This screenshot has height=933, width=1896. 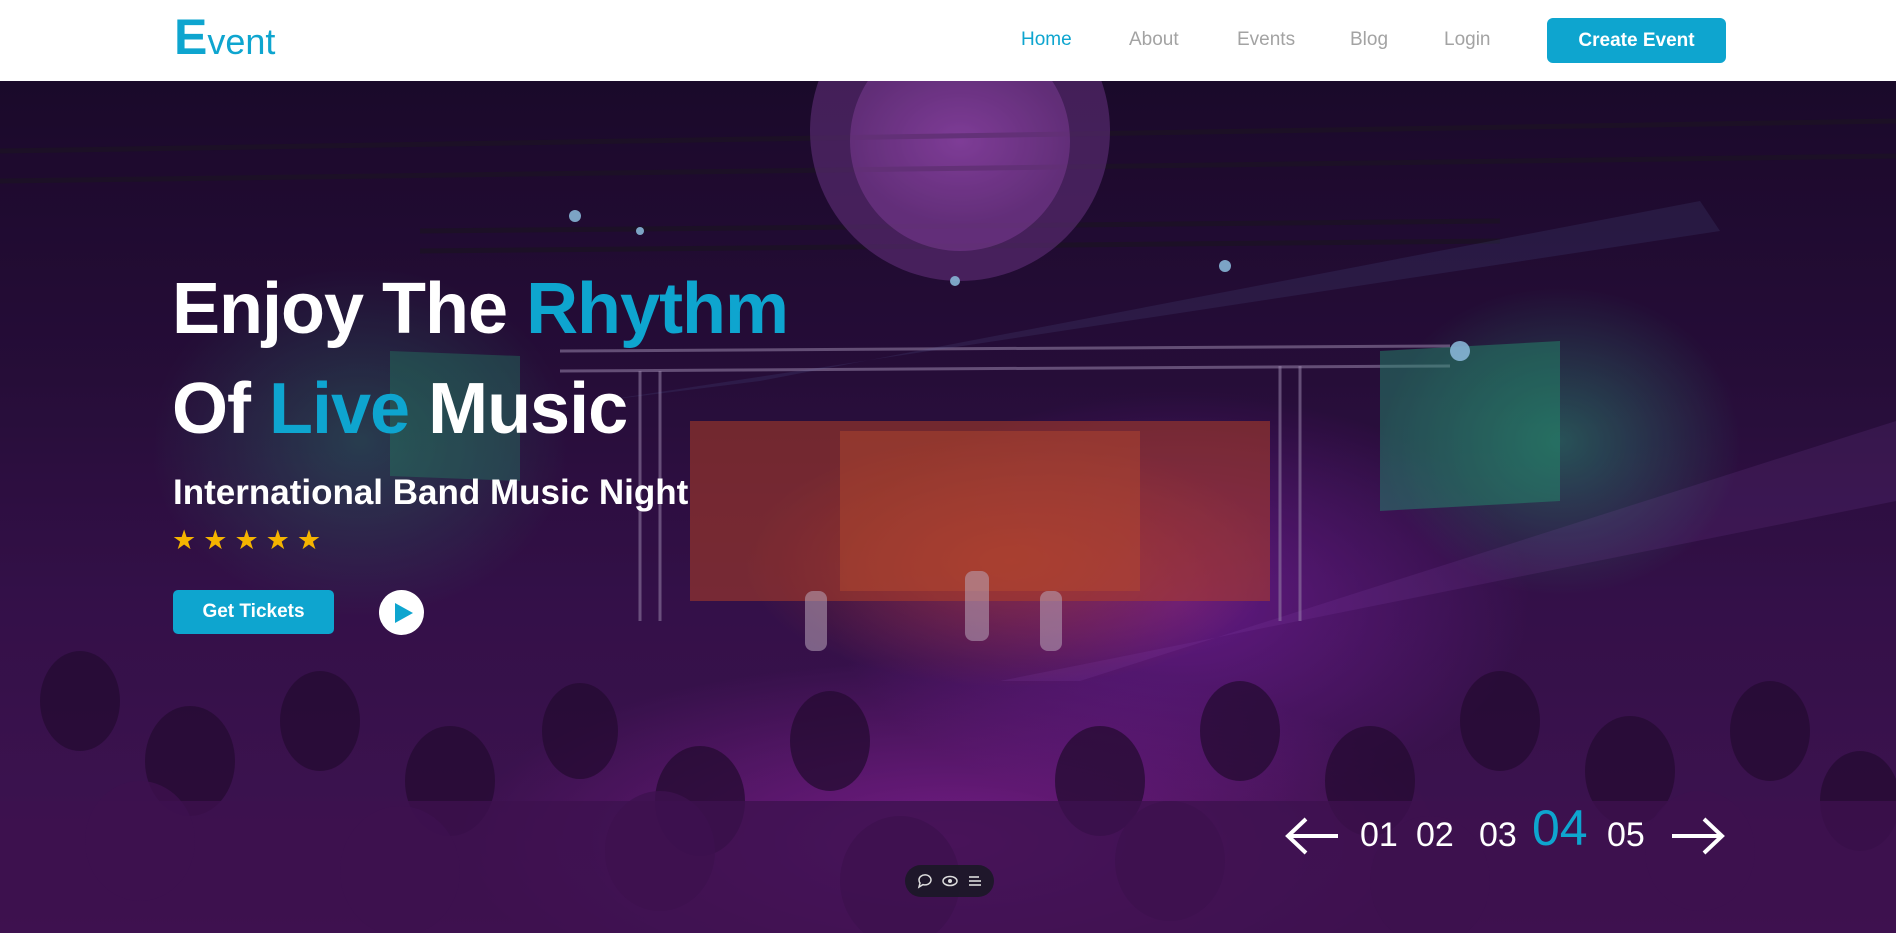 What do you see at coordinates (340, 309) in the screenshot?
I see `hero-title-part: Enjoy The` at bounding box center [340, 309].